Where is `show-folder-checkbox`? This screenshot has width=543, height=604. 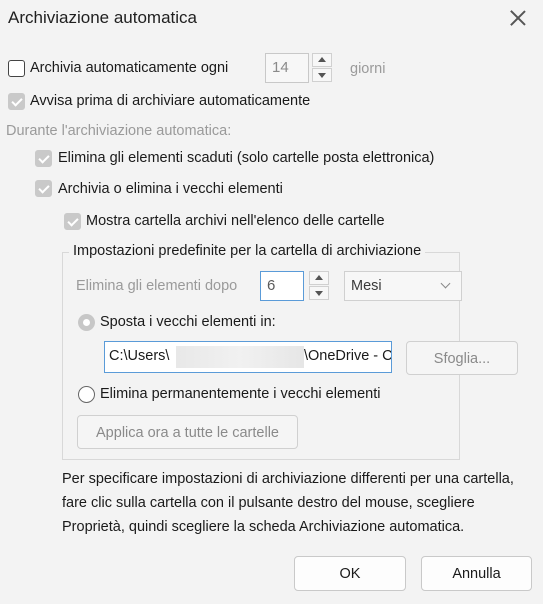 show-folder-checkbox is located at coordinates (72, 221).